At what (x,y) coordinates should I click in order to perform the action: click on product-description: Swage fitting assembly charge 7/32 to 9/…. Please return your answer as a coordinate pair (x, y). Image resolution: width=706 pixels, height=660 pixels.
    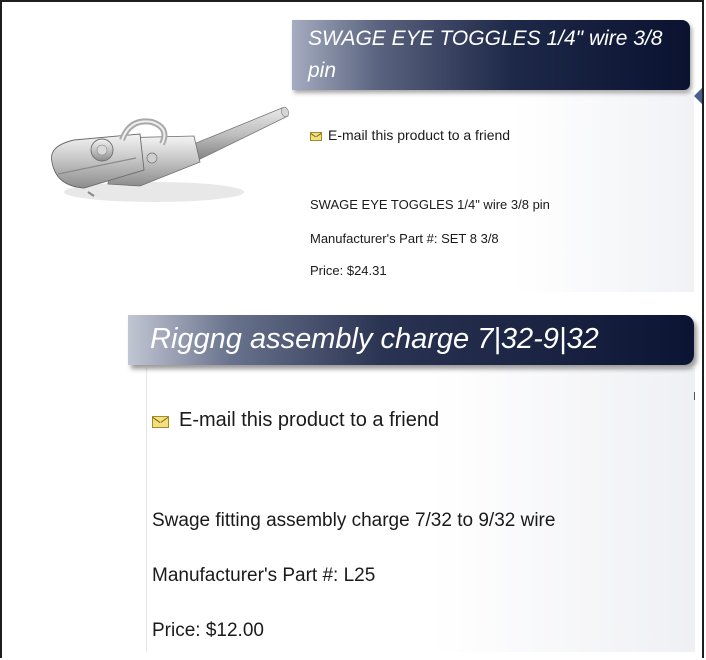
    Looking at the image, I should click on (354, 520).